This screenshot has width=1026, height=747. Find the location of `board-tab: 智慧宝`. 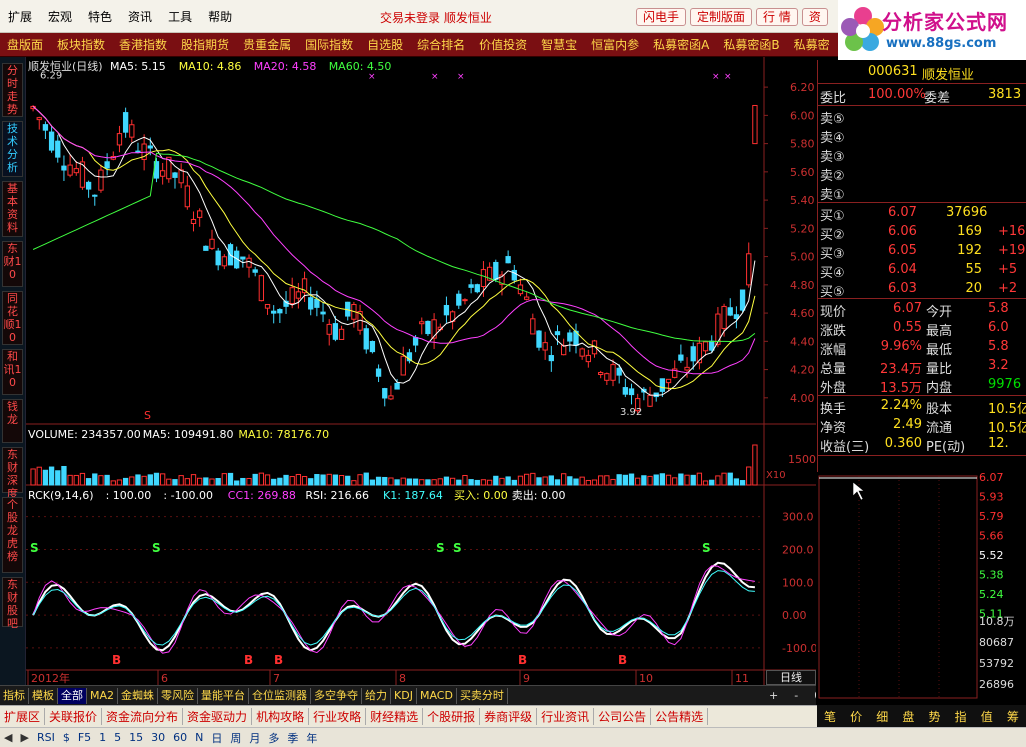

board-tab: 智慧宝 is located at coordinates (559, 44).